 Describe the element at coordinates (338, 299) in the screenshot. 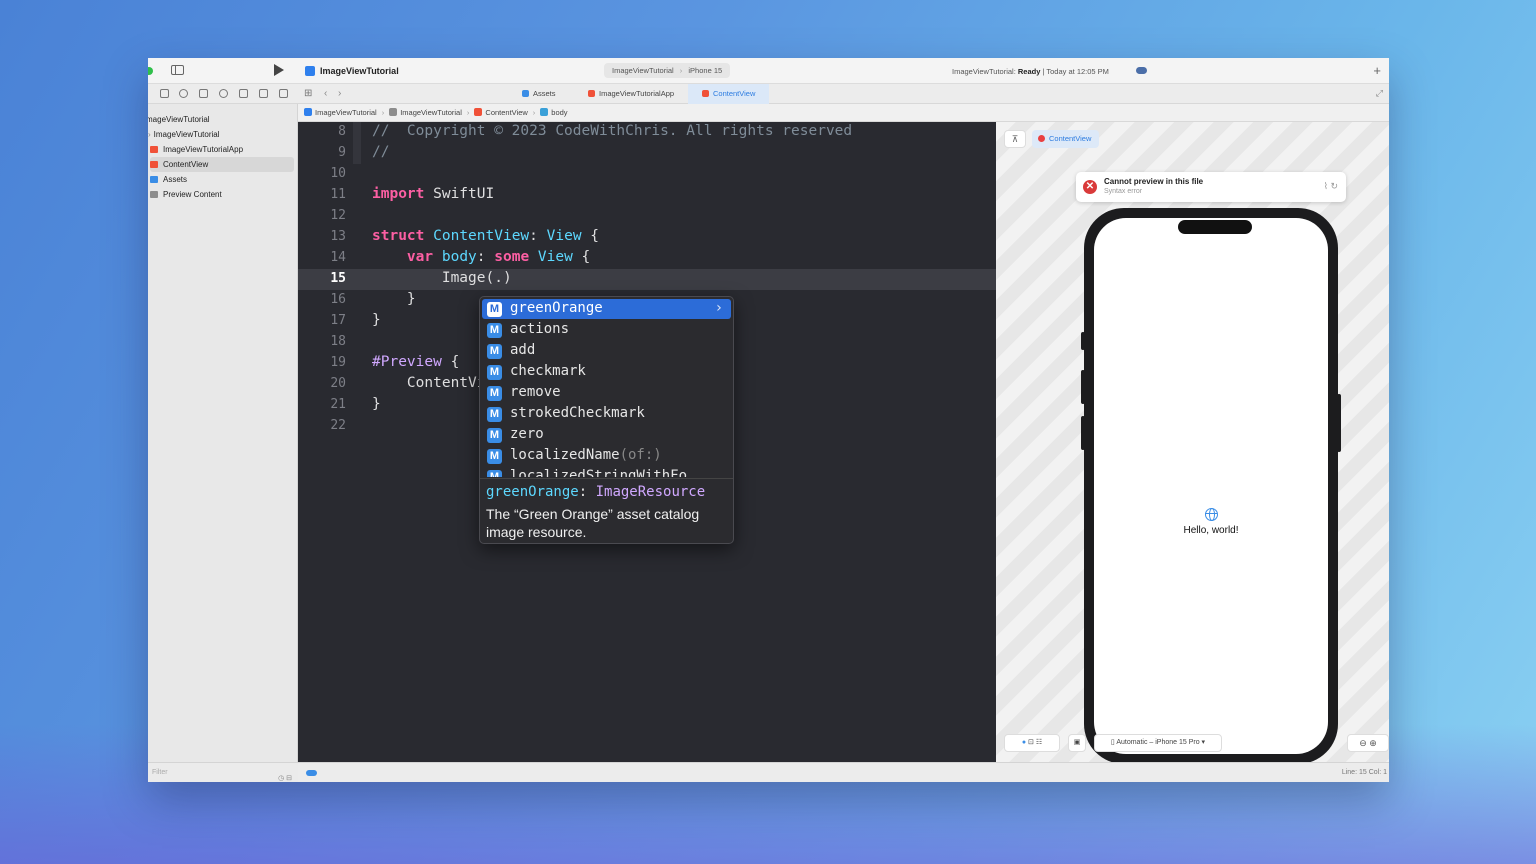

I see `line-number: 16` at that location.